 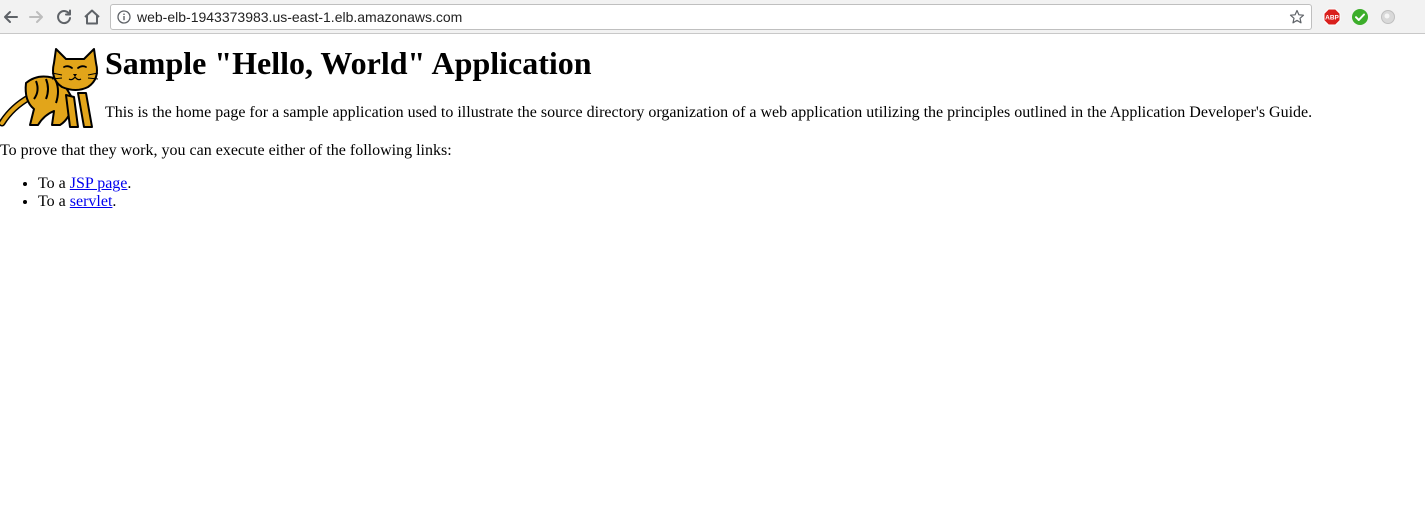 I want to click on bookmark-star-icon, so click(x=1297, y=17).